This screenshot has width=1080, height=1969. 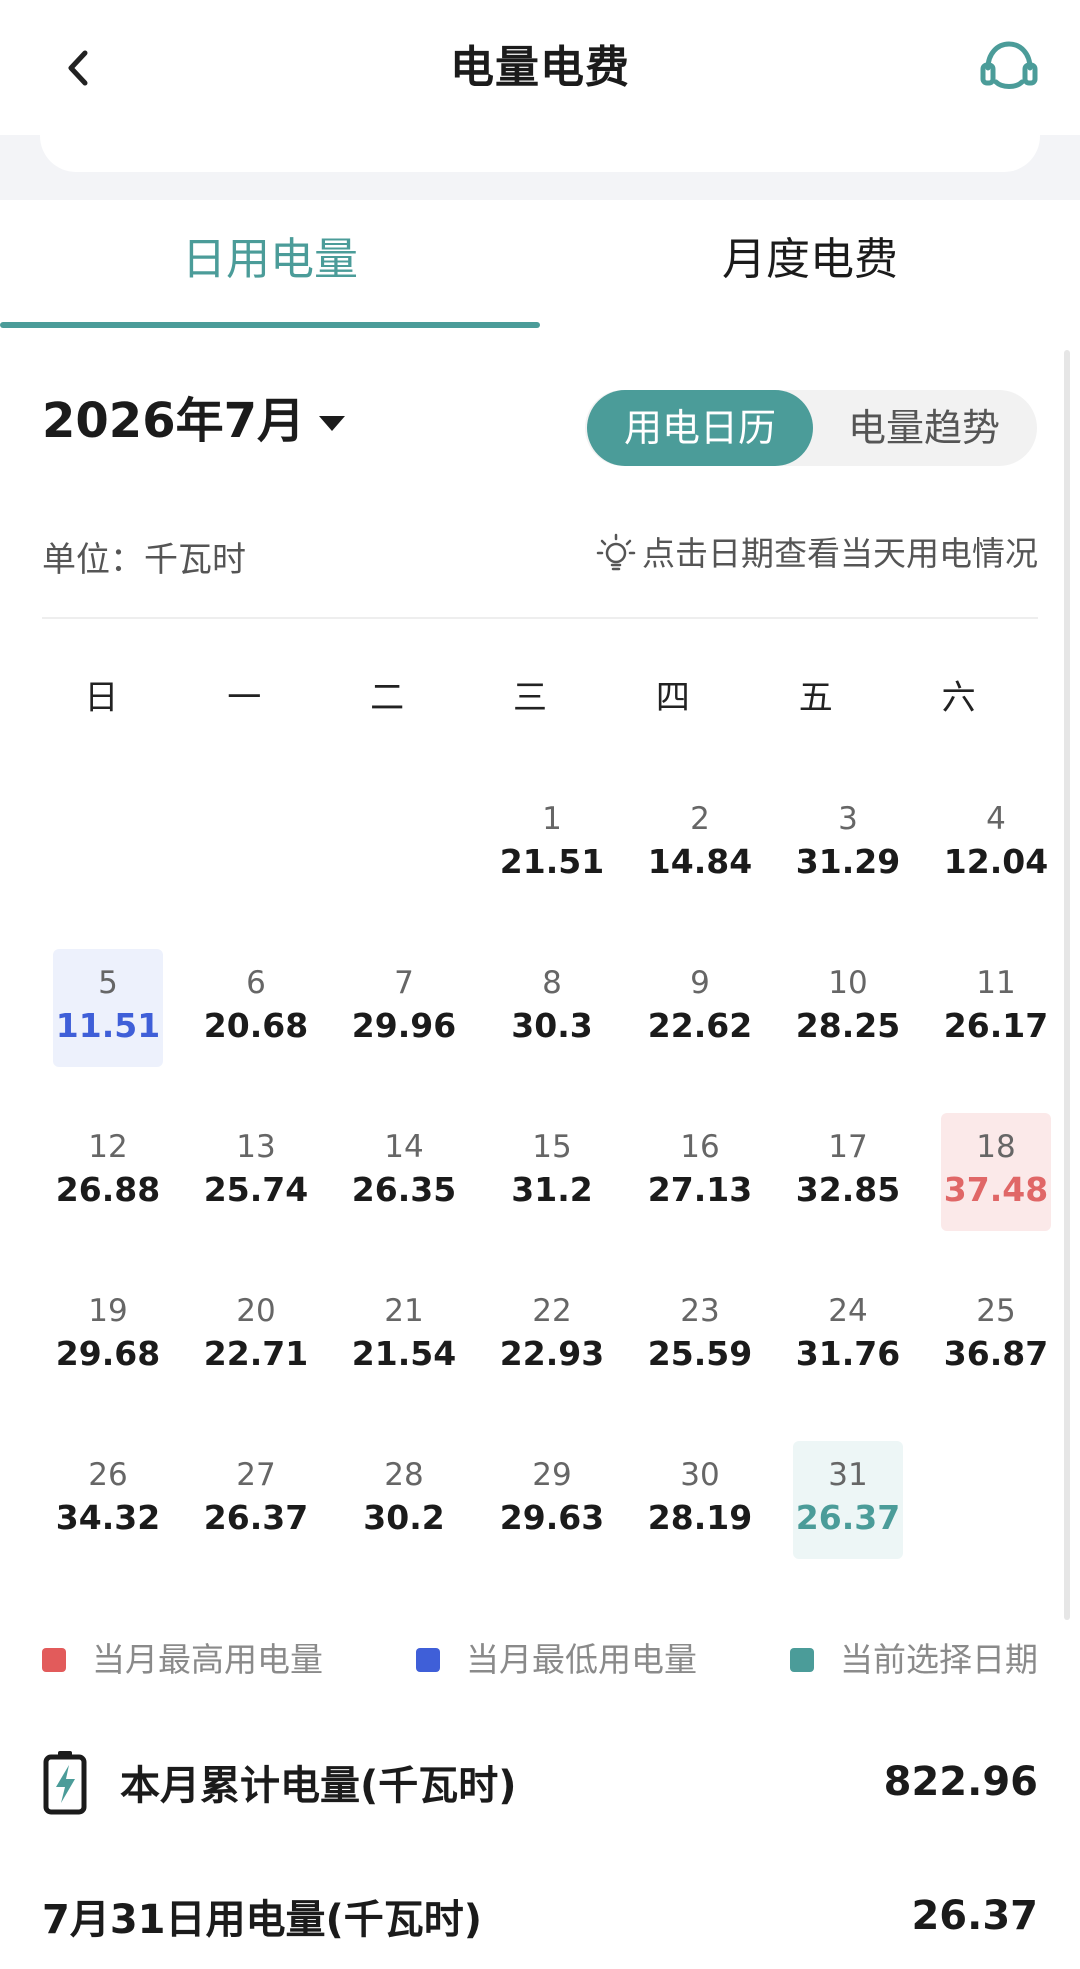 I want to click on day-number: 23, so click(x=700, y=1311).